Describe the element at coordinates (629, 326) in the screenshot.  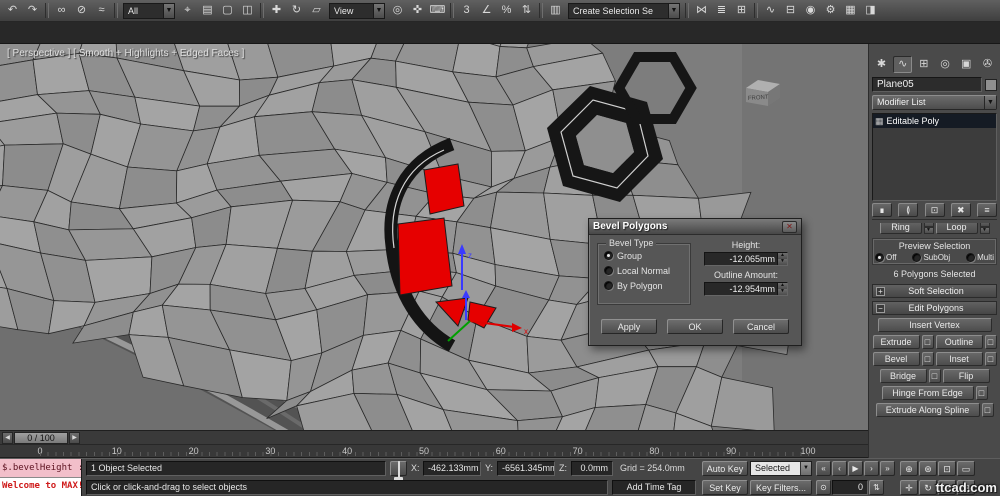
I see `apply-button: Apply` at that location.